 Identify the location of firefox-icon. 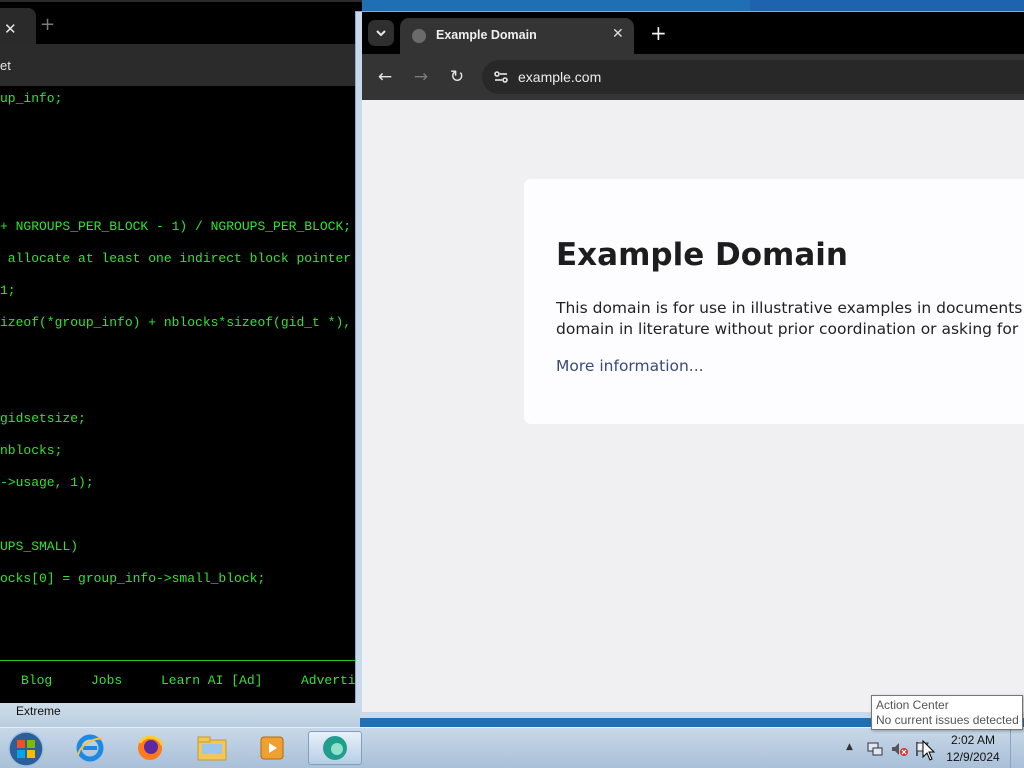
(150, 748).